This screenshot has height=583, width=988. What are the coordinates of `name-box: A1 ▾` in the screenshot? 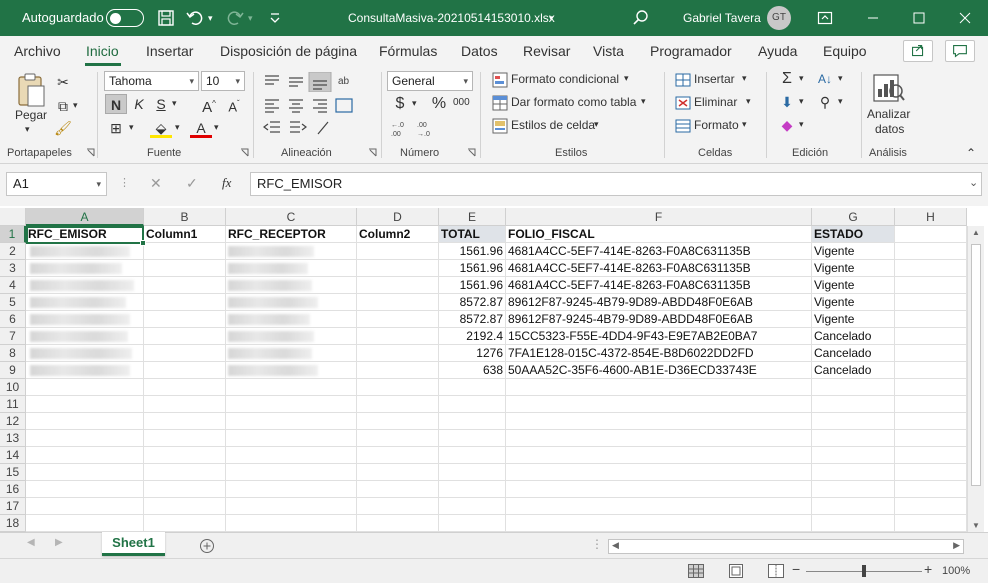 It's located at (56, 184).